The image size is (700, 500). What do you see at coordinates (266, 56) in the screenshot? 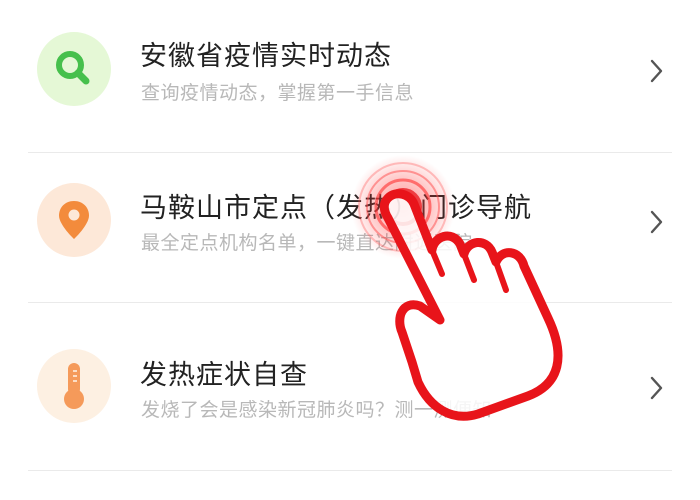
I see `item-title: 安徽省疫情实时动态` at bounding box center [266, 56].